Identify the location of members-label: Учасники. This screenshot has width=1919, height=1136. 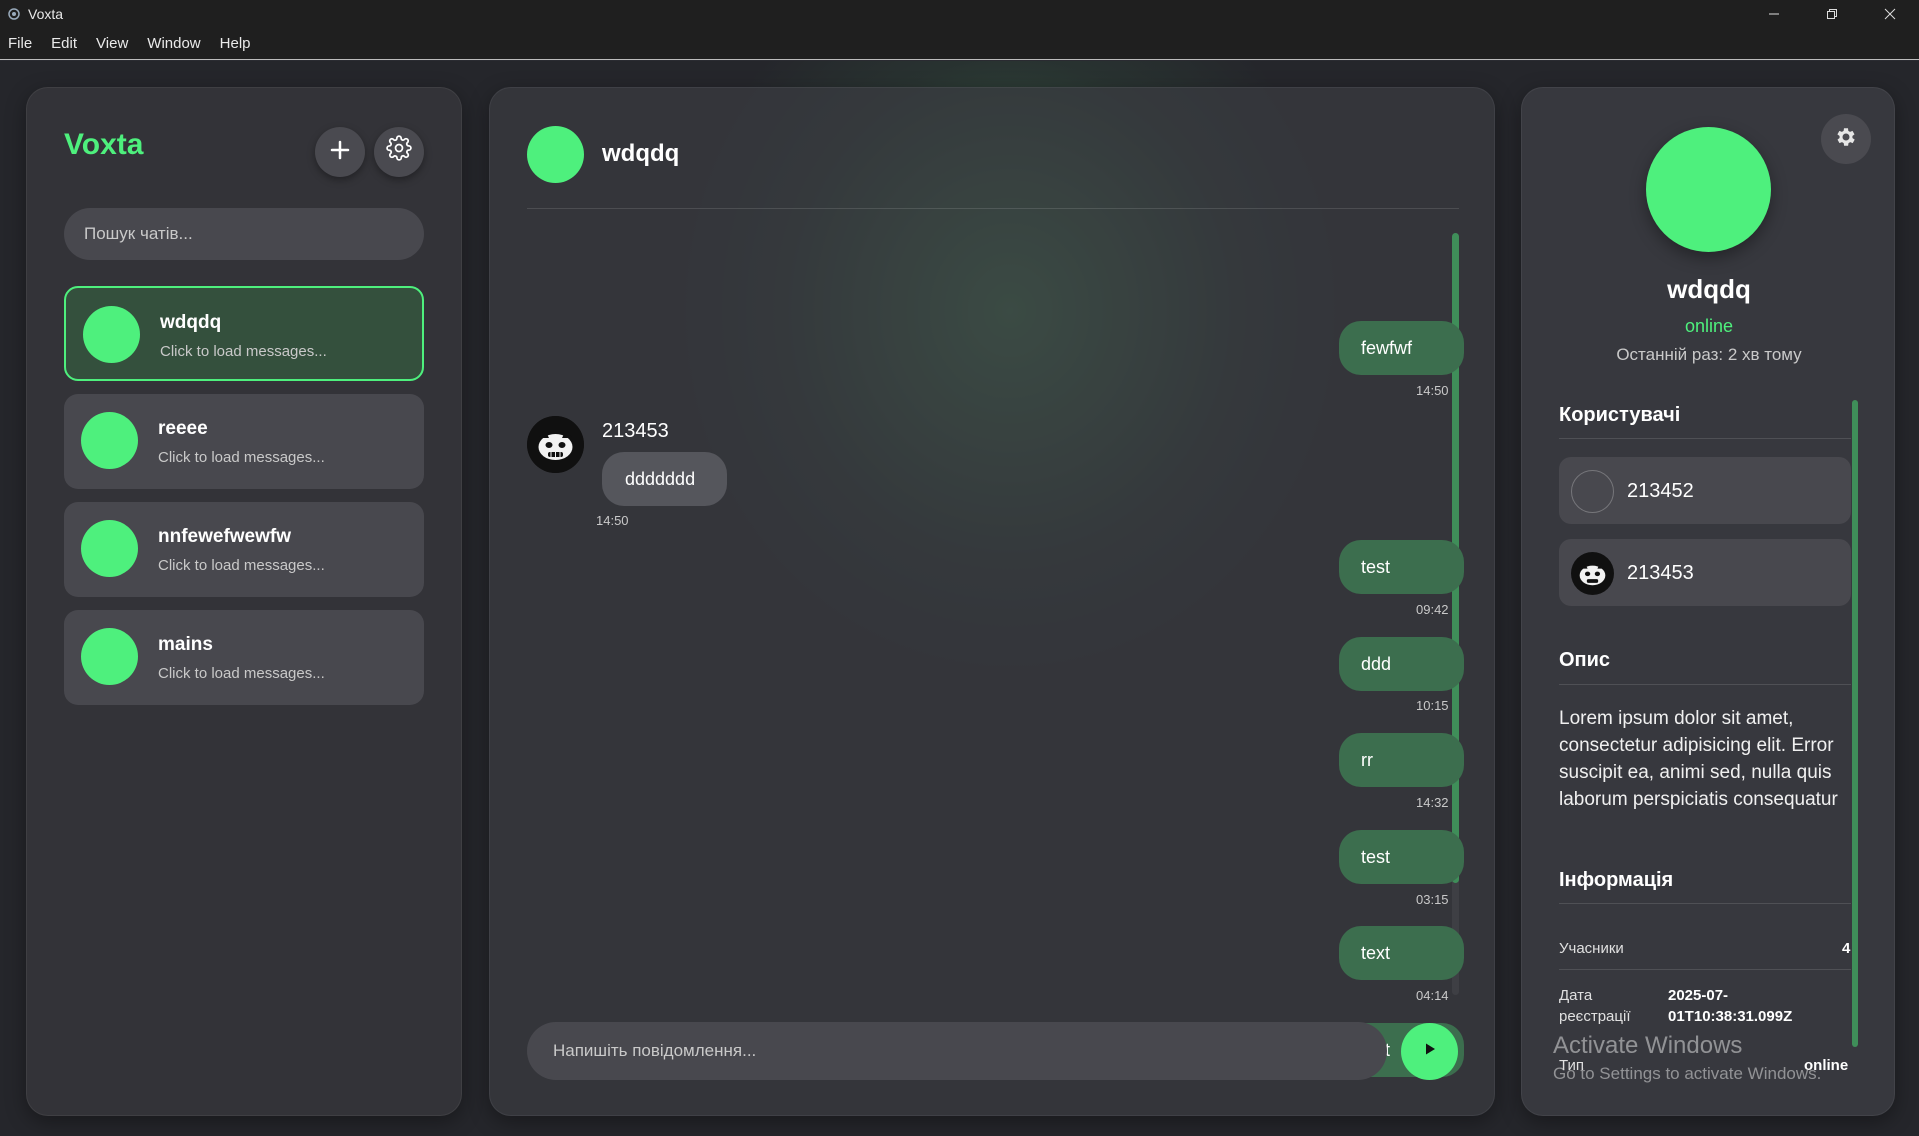
(1591, 948).